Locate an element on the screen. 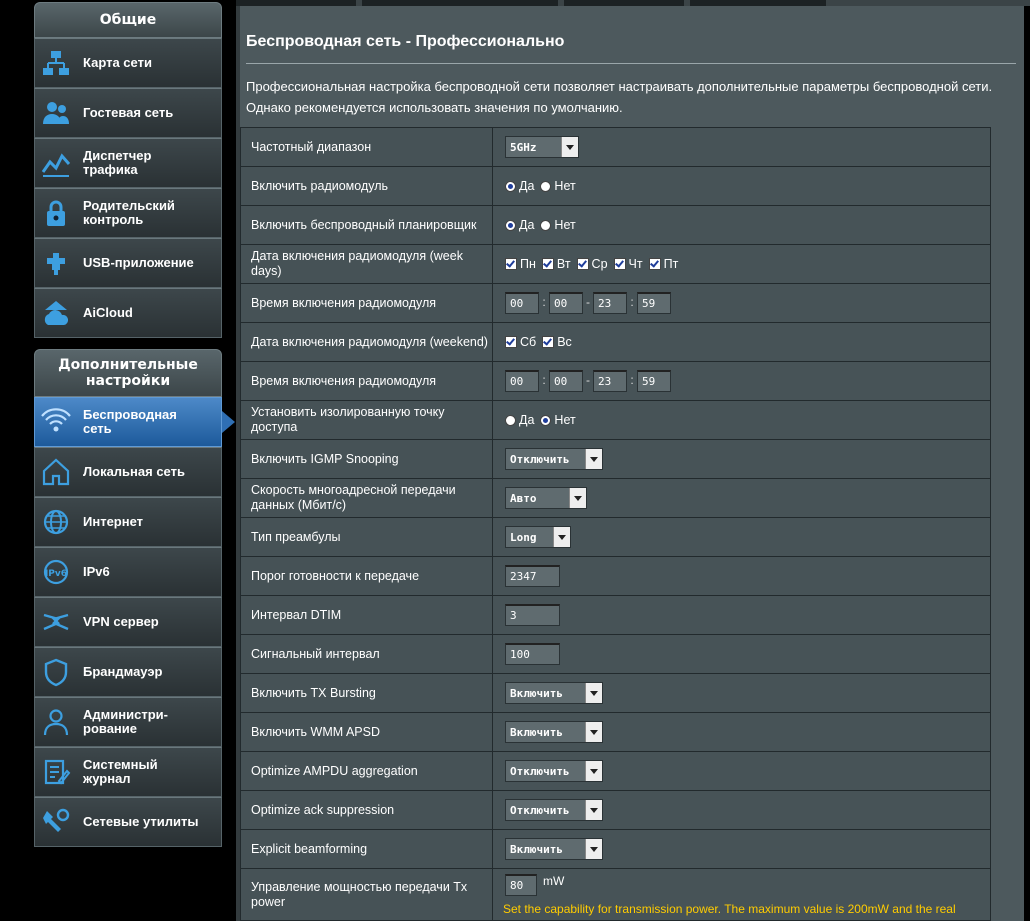  setting-11-input: 2347 is located at coordinates (532, 576).